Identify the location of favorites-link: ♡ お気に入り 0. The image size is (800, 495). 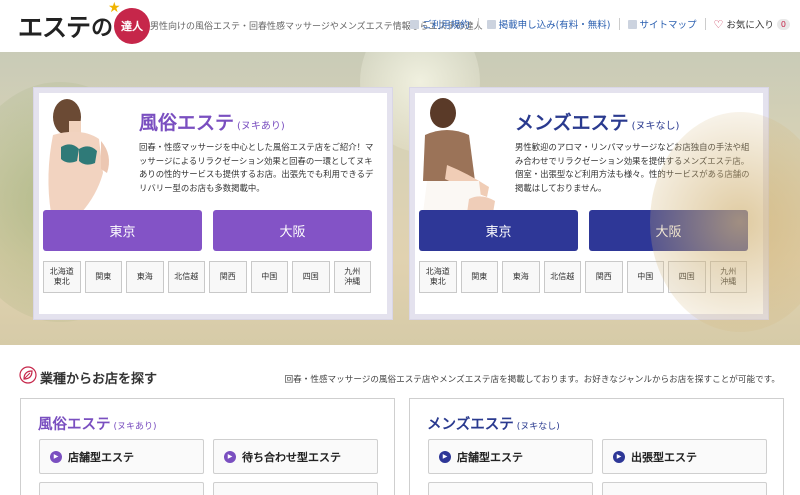
(752, 24).